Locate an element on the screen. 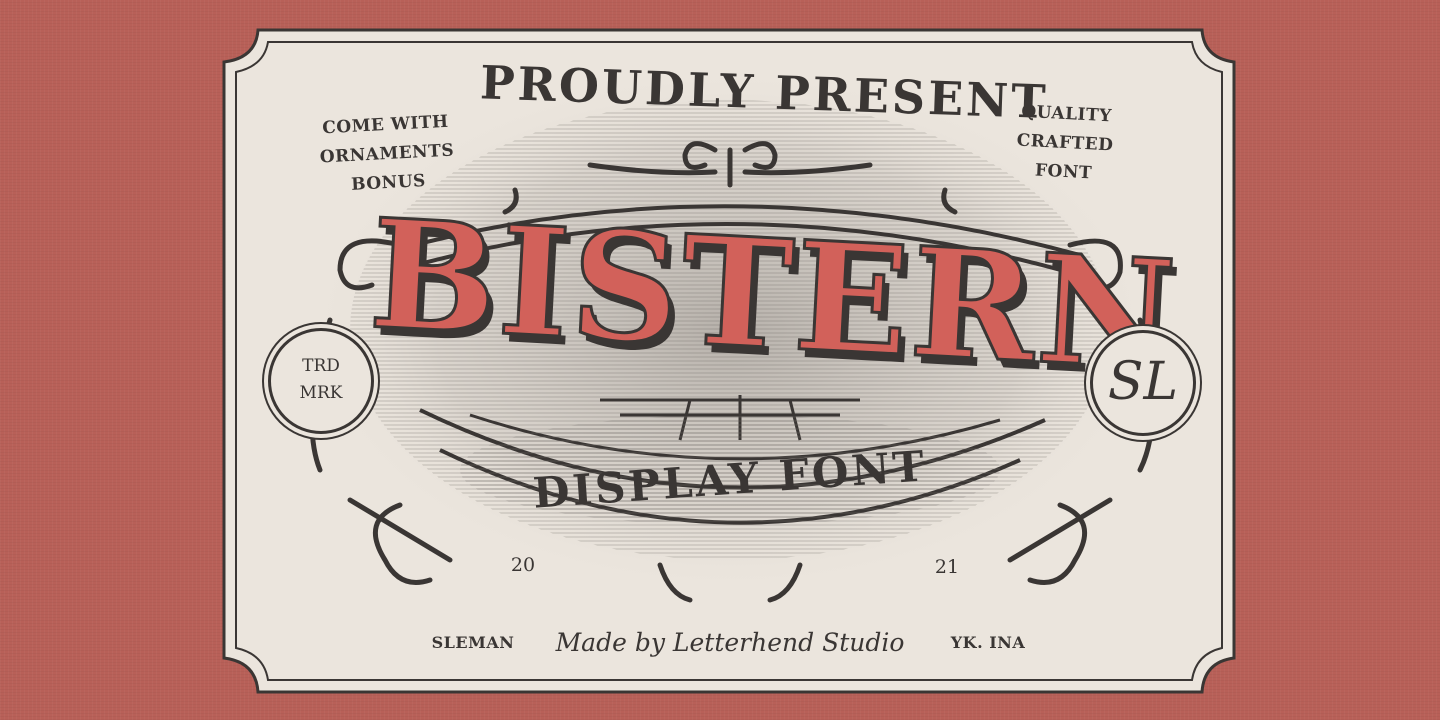 This screenshot has width=1440, height=720. trademark-line: MRK is located at coordinates (321, 393).